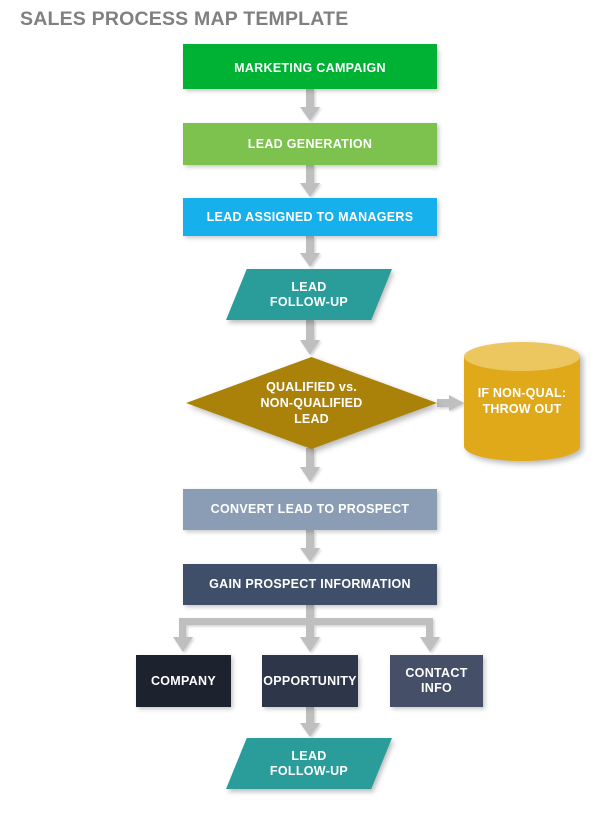 The image size is (608, 819). I want to click on node-company: COMPANY, so click(183, 681).